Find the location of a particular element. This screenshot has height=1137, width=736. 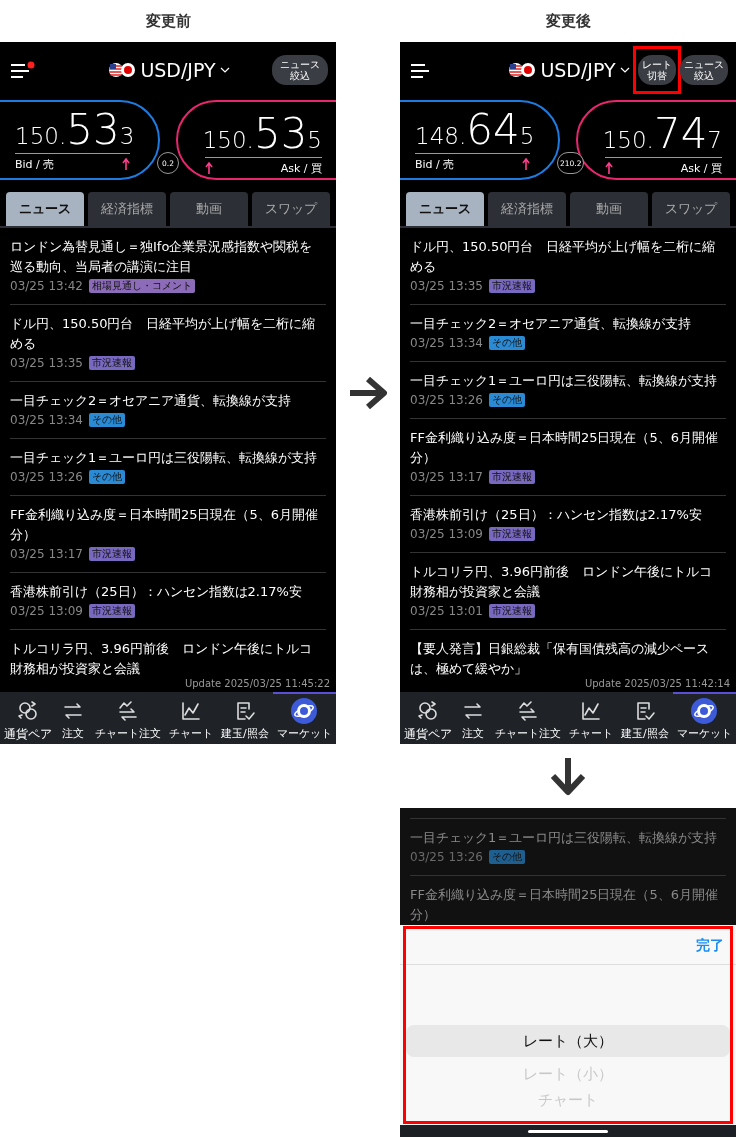

rate-value: 150.74 7 is located at coordinates (662, 133).